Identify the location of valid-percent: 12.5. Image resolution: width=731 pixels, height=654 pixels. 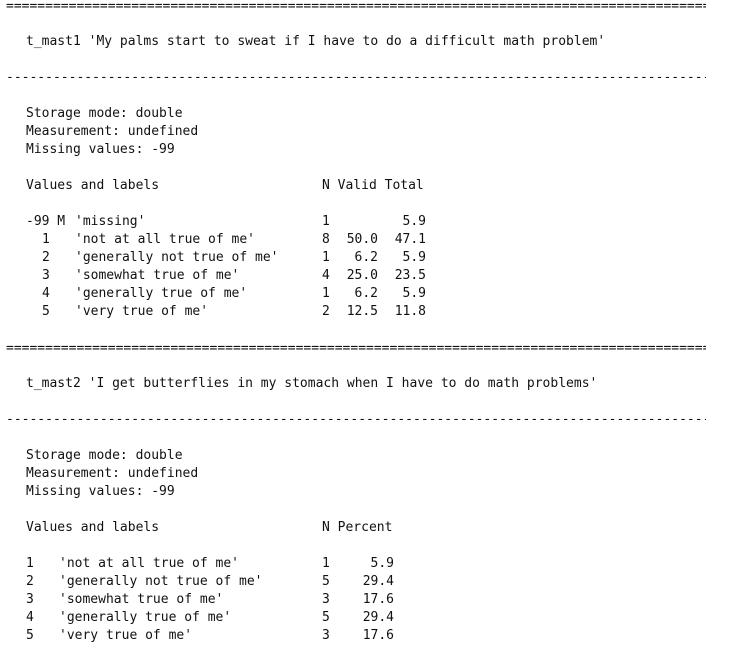
(362, 311).